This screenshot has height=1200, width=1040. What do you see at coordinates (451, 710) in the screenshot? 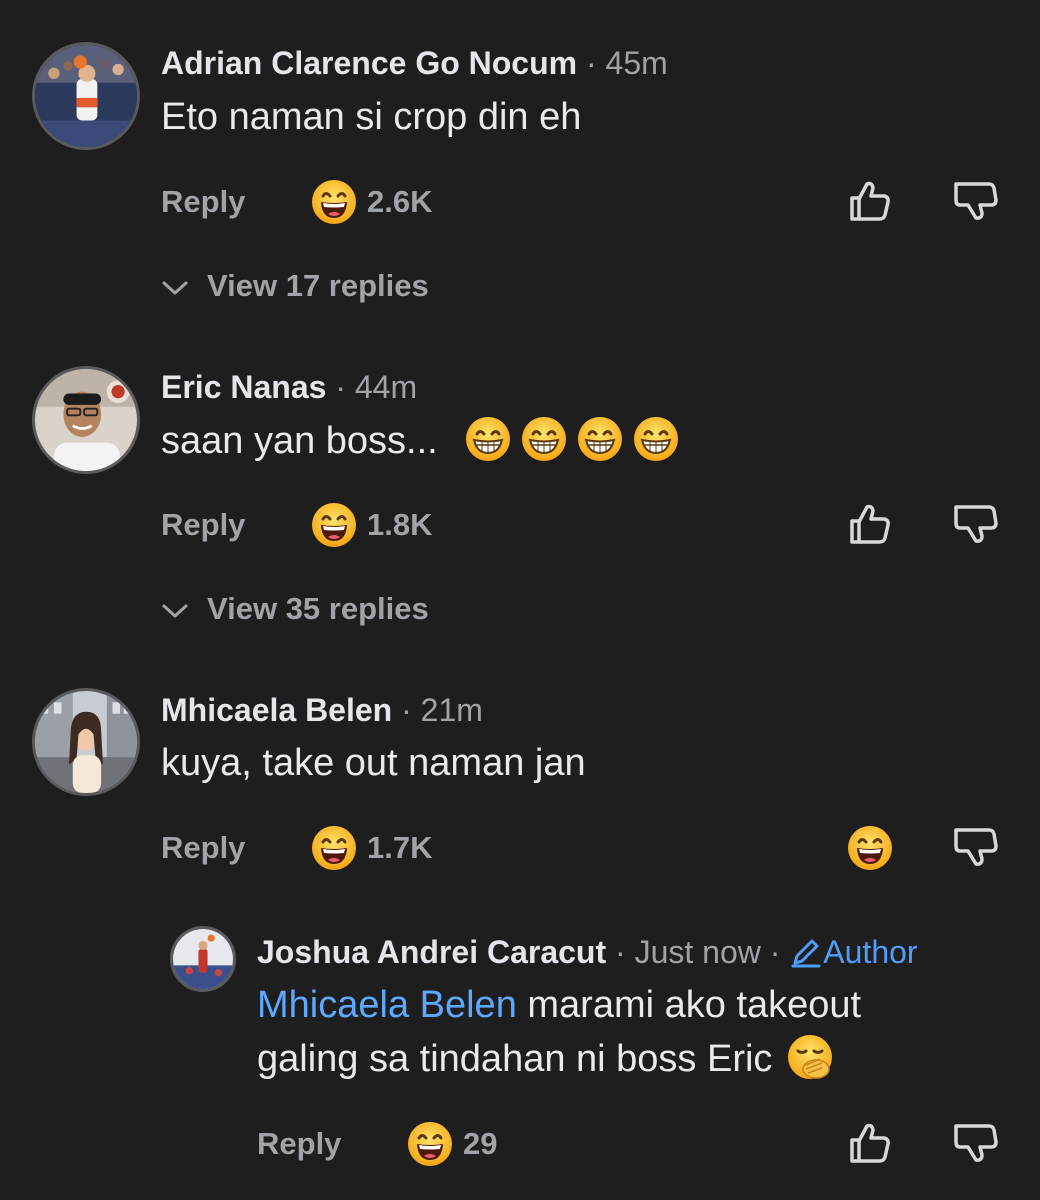
I see `timestamp: 21m` at bounding box center [451, 710].